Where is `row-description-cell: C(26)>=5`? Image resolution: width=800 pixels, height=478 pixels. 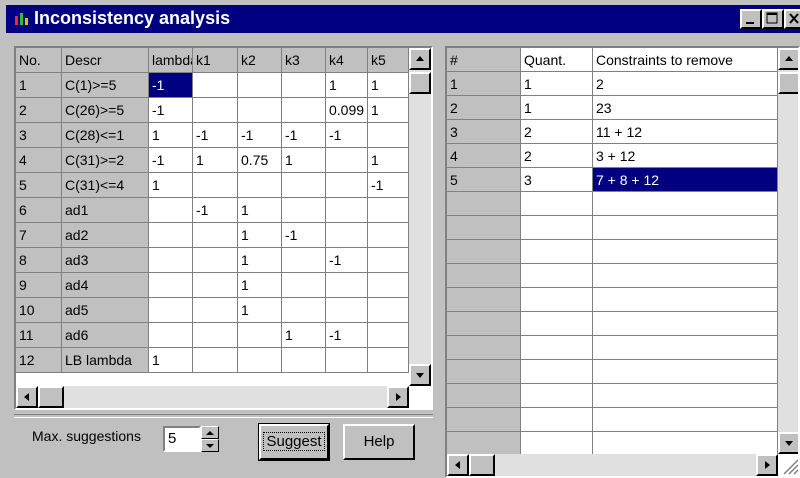
row-description-cell: C(26)>=5 is located at coordinates (105, 110).